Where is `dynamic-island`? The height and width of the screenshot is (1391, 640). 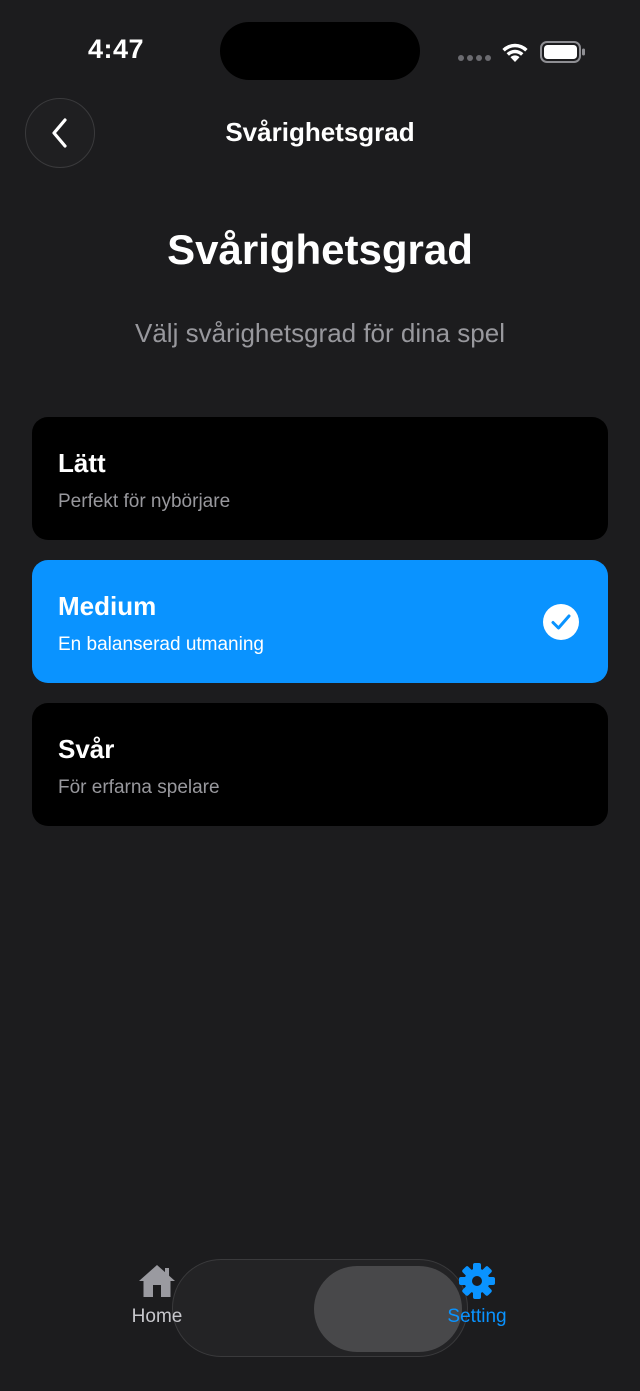
dynamic-island is located at coordinates (320, 51).